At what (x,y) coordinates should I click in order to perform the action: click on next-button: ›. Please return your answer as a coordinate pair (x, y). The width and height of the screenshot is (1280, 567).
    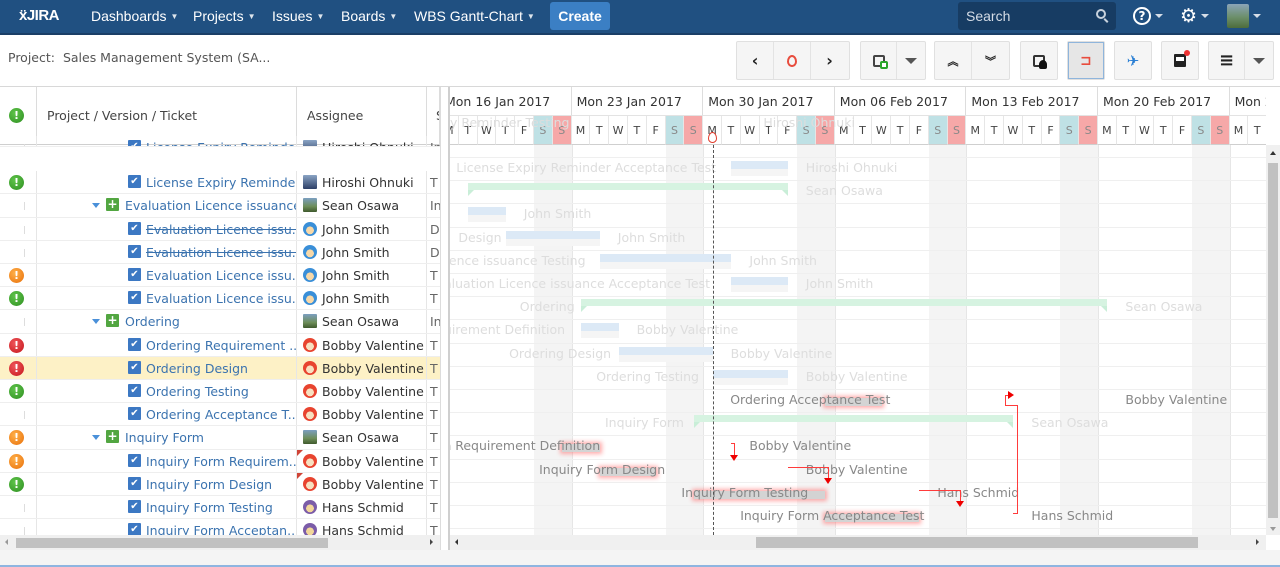
    Looking at the image, I should click on (829, 60).